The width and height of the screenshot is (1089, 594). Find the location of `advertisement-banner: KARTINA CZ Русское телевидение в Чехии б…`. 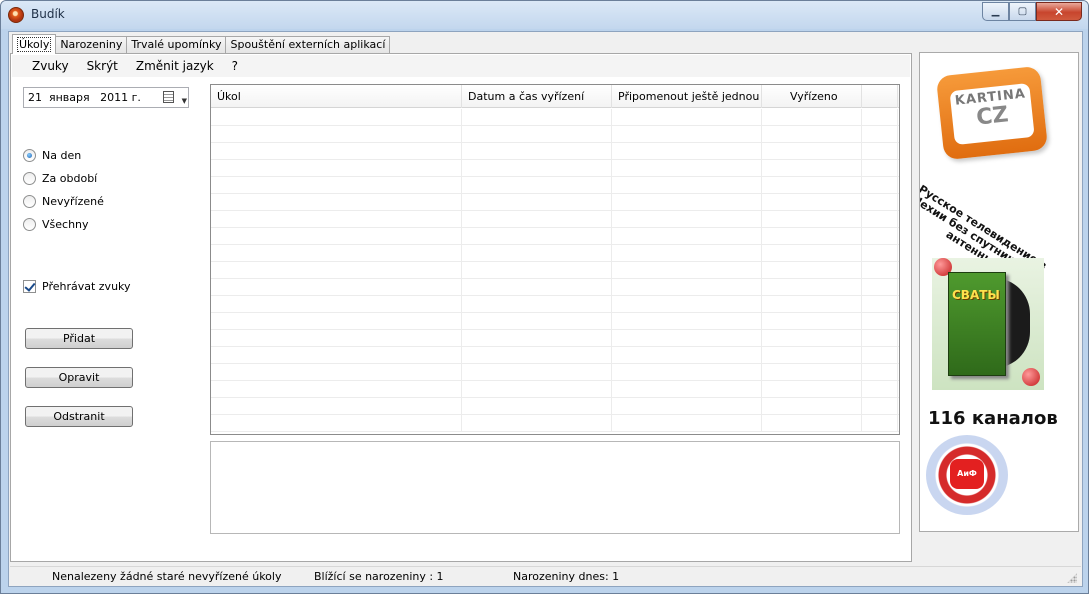

advertisement-banner: KARTINA CZ Русское телевидение в Чехии б… is located at coordinates (999, 292).